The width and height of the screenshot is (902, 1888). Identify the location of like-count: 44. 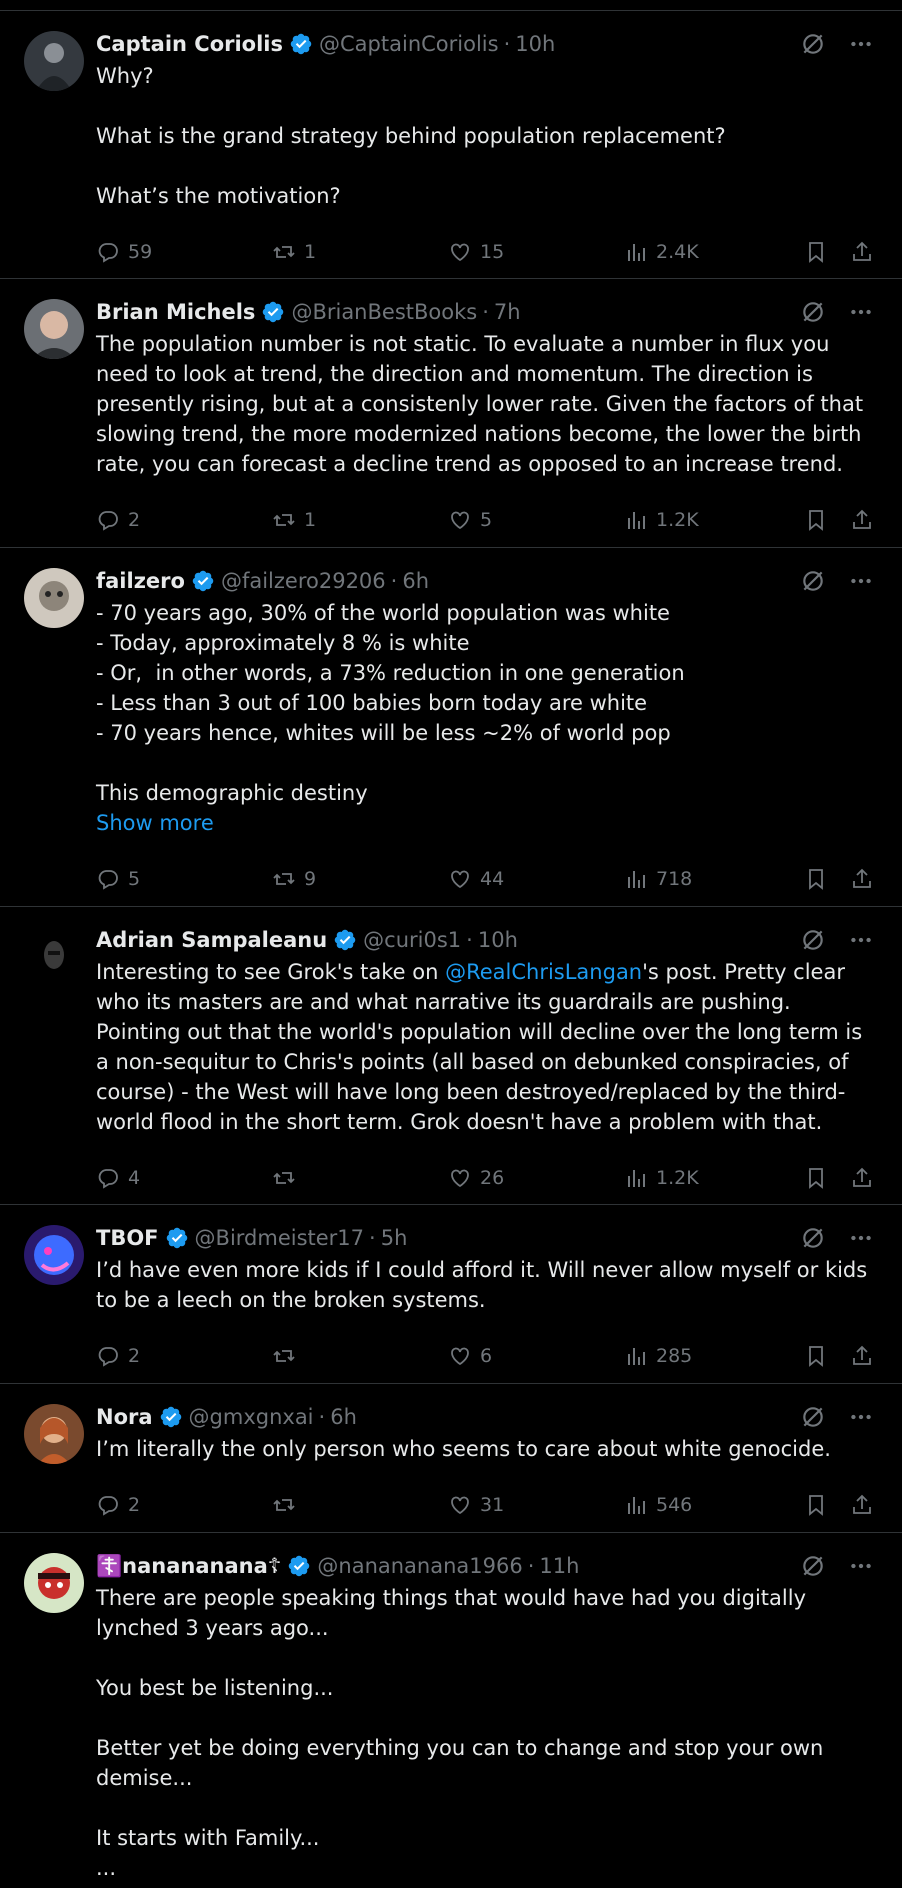
(492, 879).